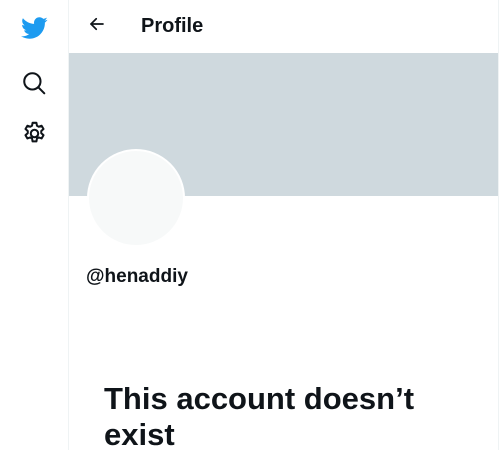  What do you see at coordinates (172, 26) in the screenshot?
I see `page-title: Profile` at bounding box center [172, 26].